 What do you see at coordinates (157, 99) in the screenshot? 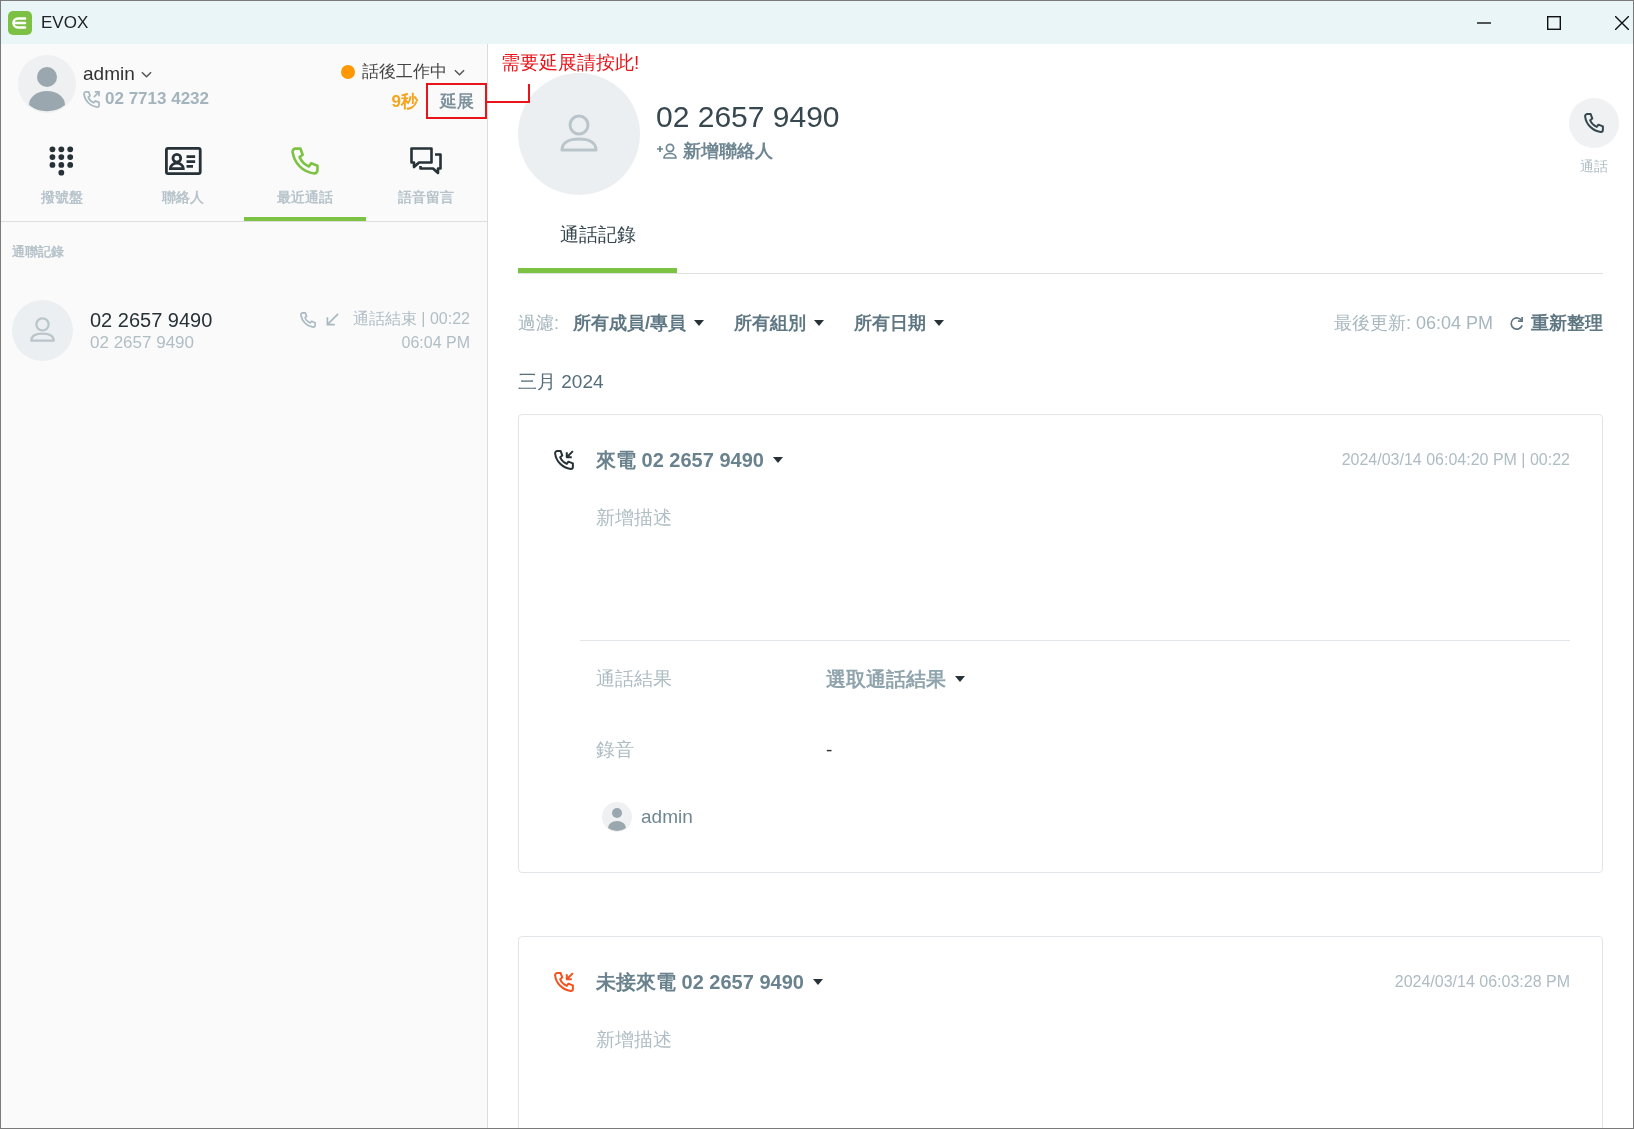
I see `extension-number: 02 7713 4232` at bounding box center [157, 99].